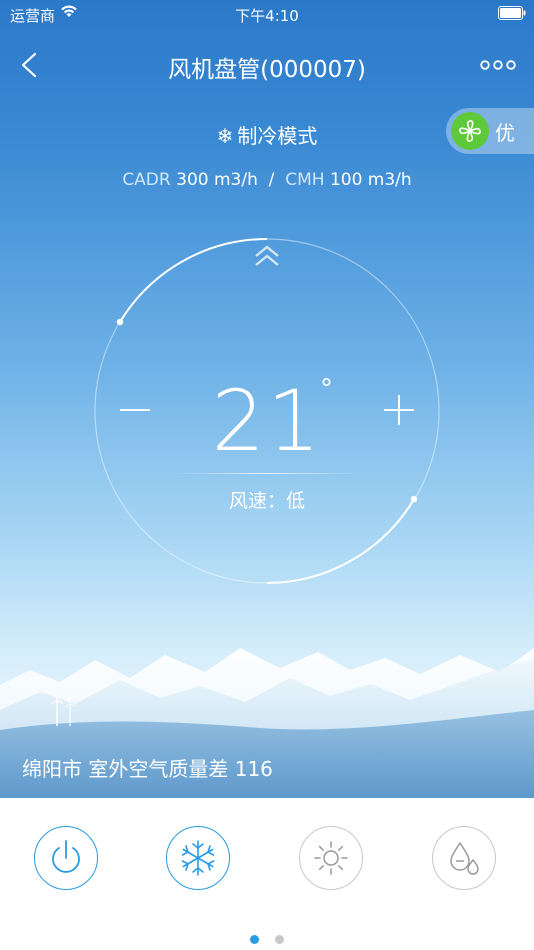 This screenshot has width=534, height=950. I want to click on status-bar: 运营商 下午4:10, so click(267, 14).